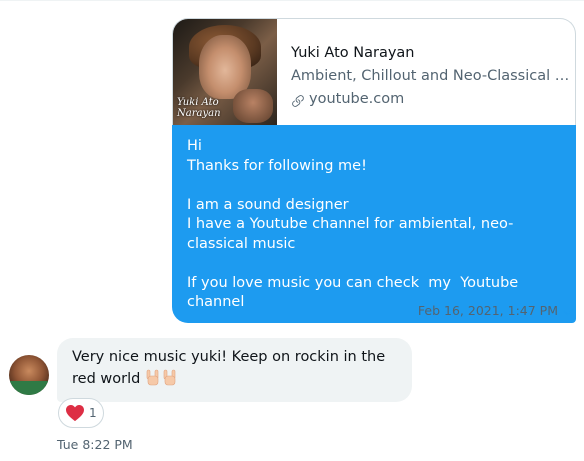 Image resolution: width=584 pixels, height=461 pixels. I want to click on heart-reaction: 1, so click(81, 413).